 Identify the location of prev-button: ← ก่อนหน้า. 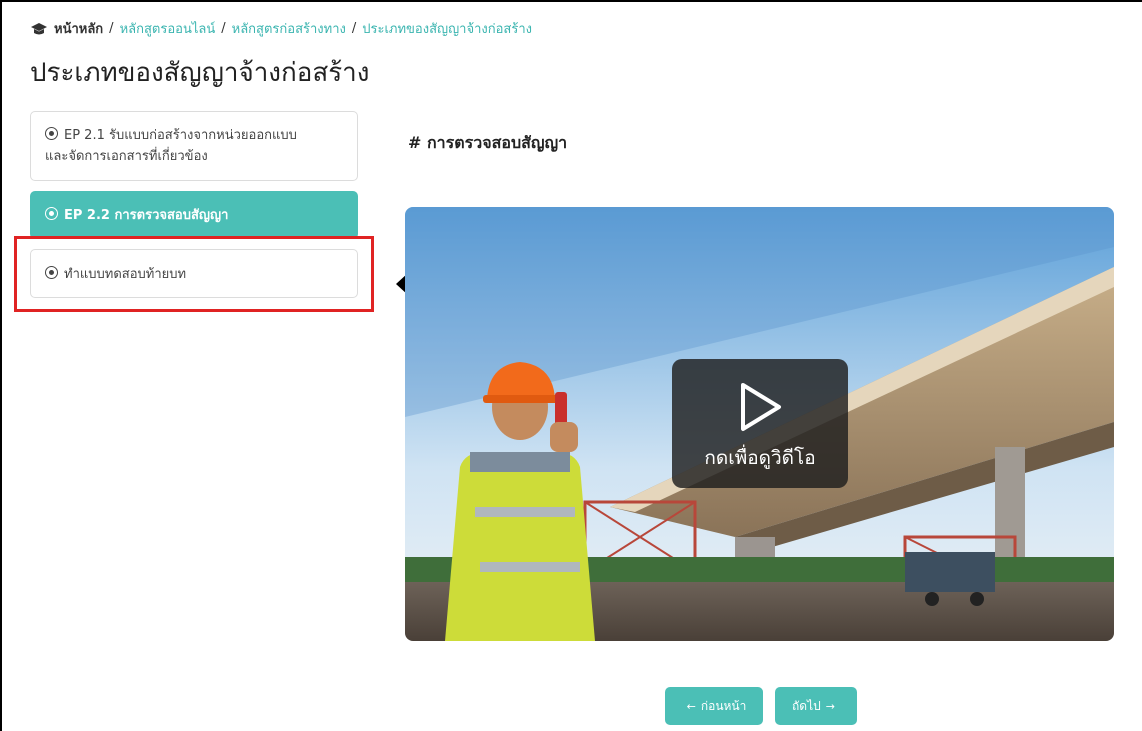
(714, 706).